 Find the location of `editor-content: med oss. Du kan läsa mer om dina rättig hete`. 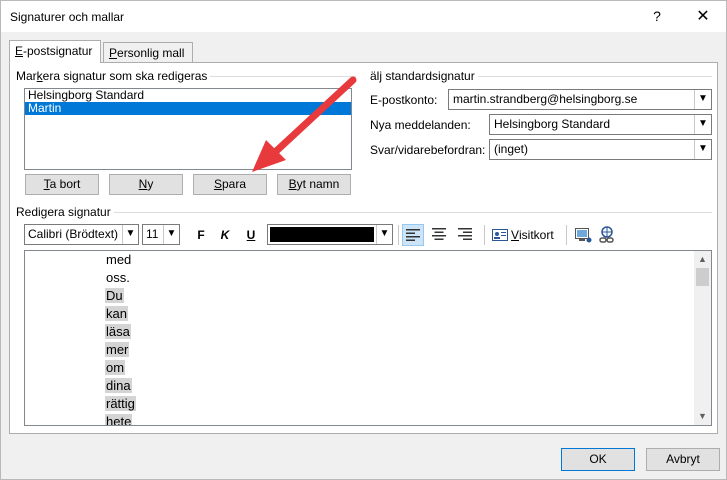

editor-content: med oss. Du kan läsa mer om dina rättig hete is located at coordinates (120, 338).